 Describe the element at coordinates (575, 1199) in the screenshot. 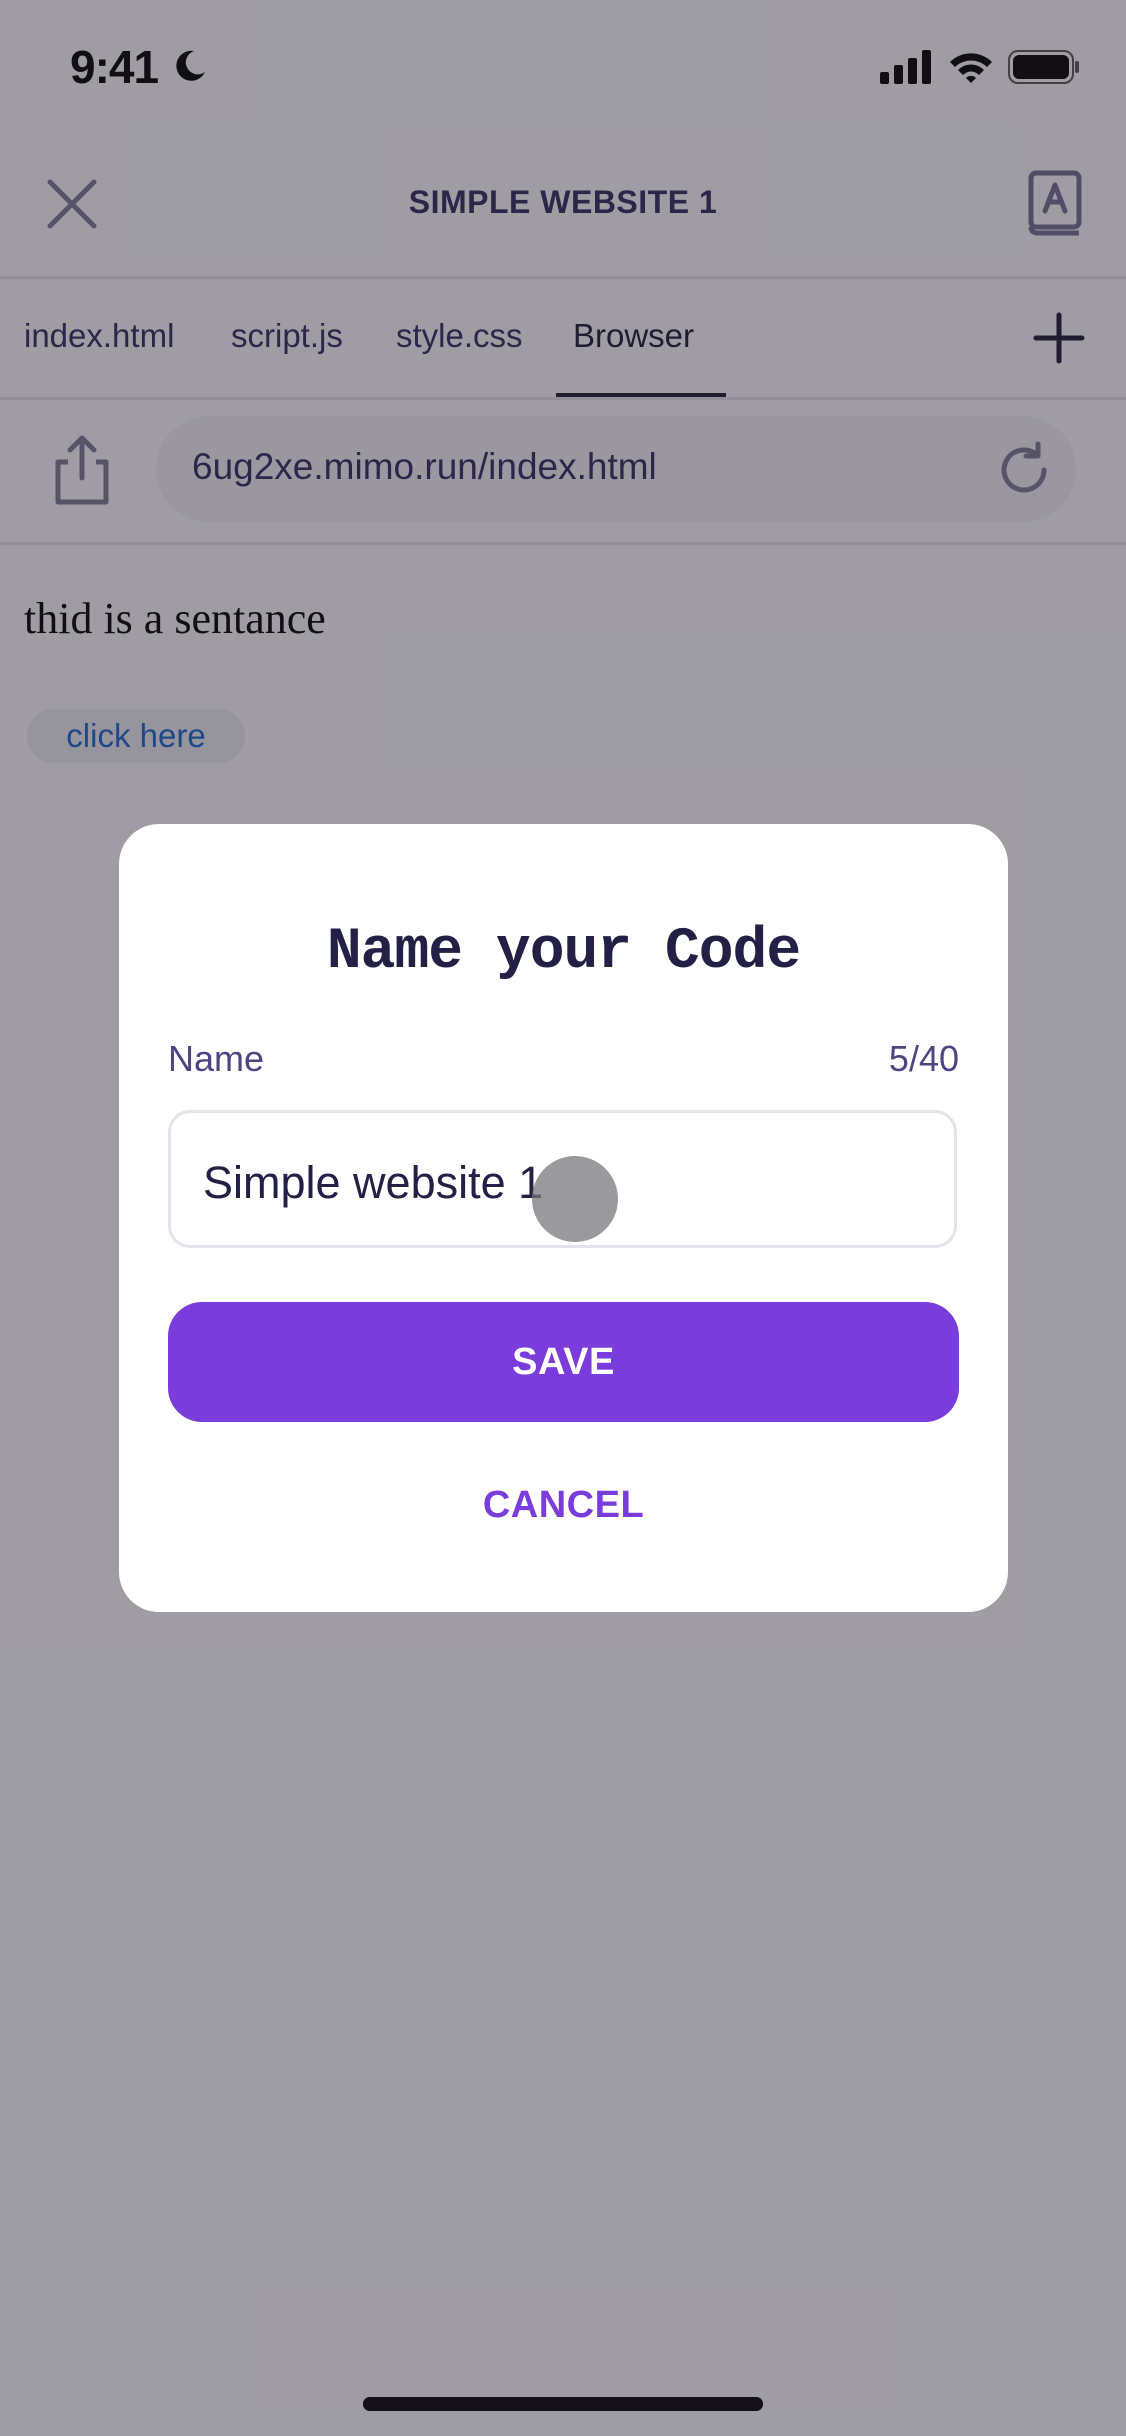

I see `touch-indicator` at that location.